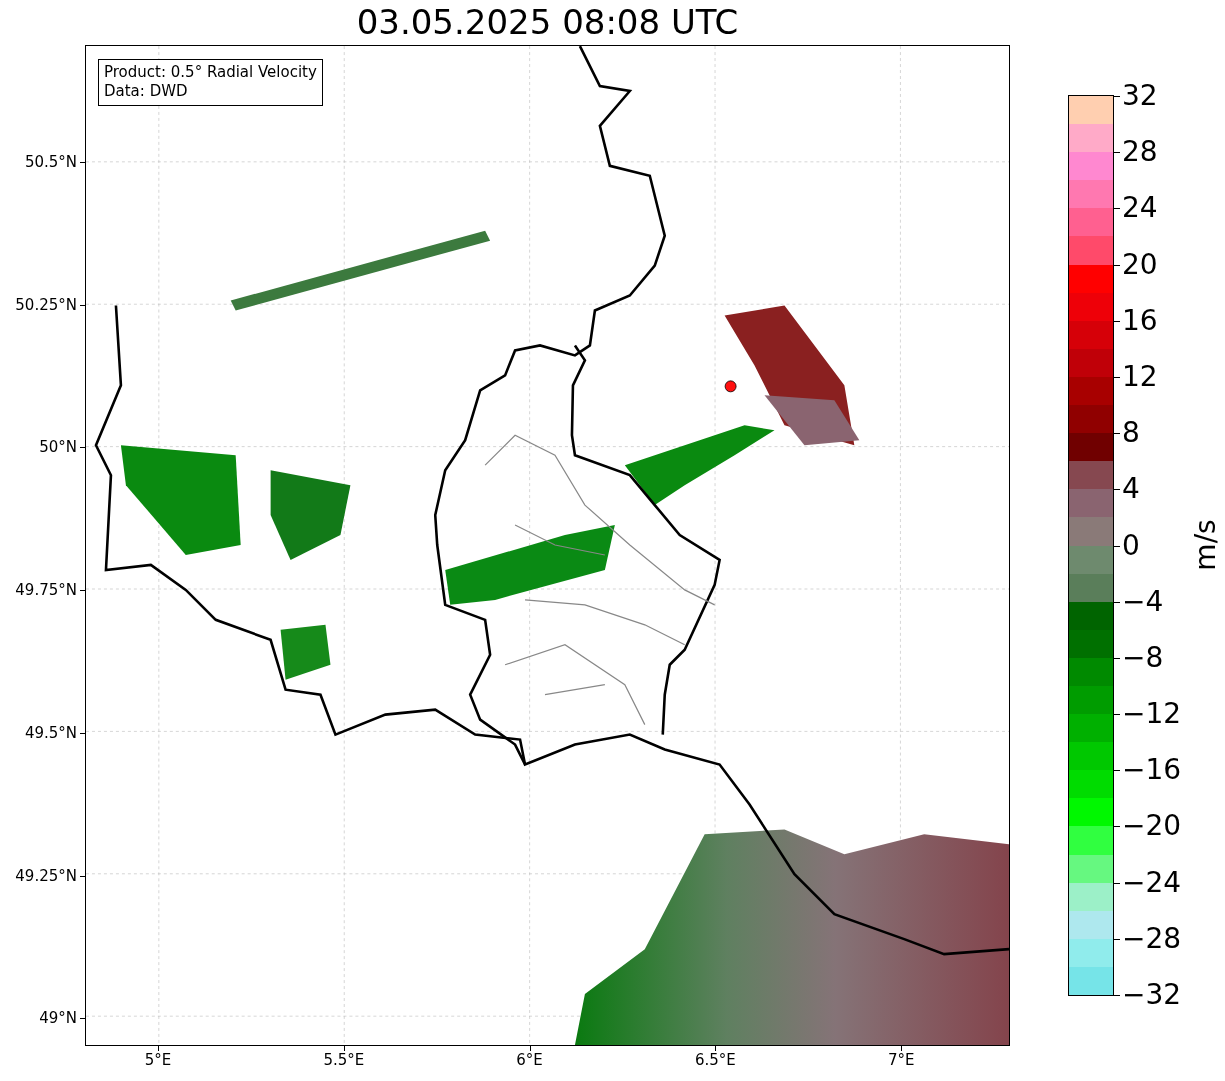  I want to click on scale-tick-label: −24, so click(1152, 882).